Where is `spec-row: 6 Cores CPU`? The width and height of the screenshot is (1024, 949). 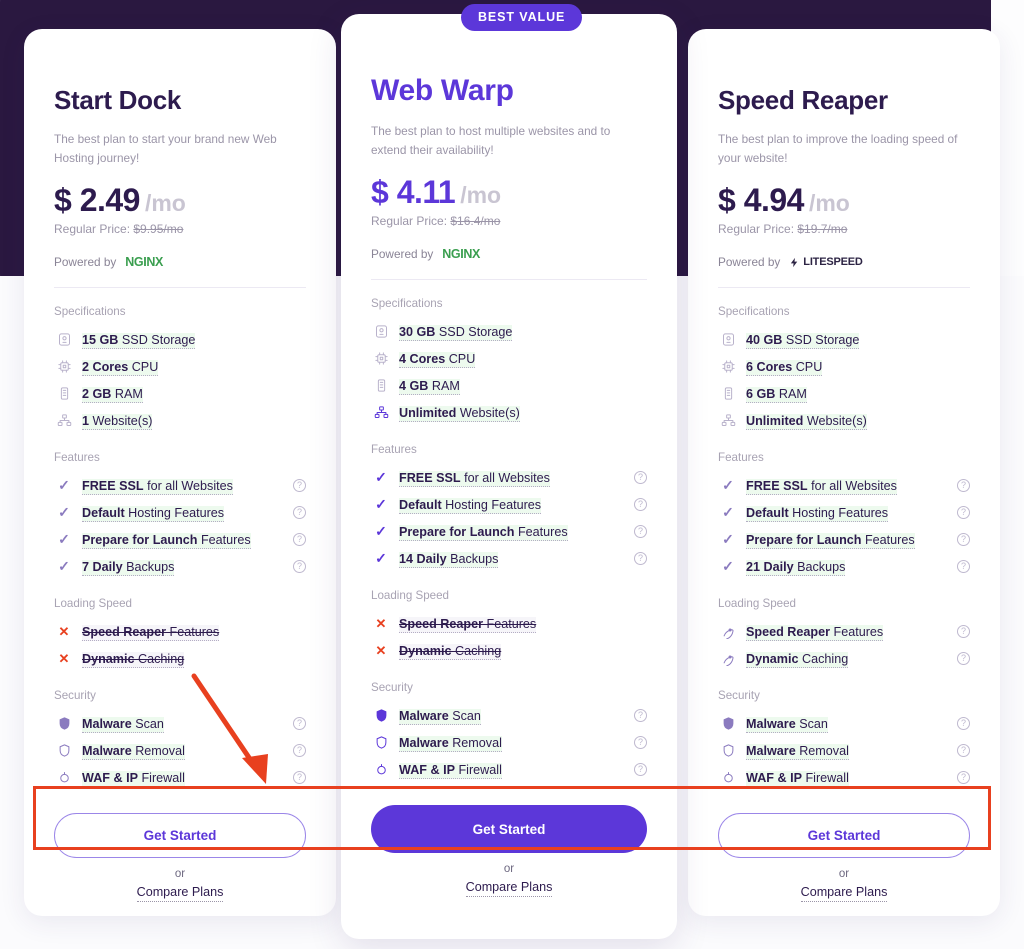 spec-row: 6 Cores CPU is located at coordinates (844, 366).